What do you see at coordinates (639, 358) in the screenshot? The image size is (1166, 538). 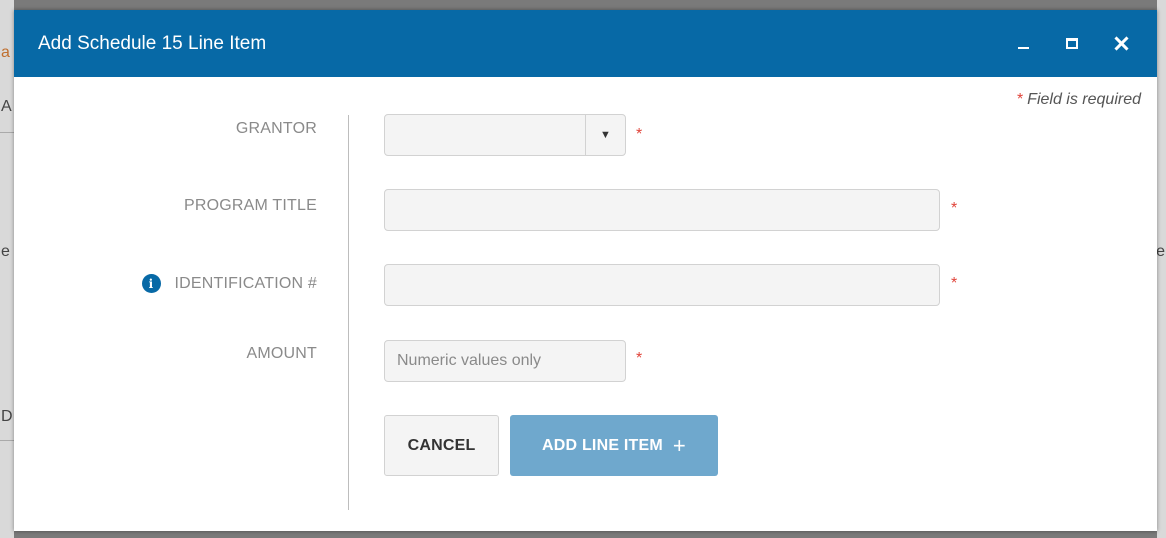 I see `amount-required-star: *` at bounding box center [639, 358].